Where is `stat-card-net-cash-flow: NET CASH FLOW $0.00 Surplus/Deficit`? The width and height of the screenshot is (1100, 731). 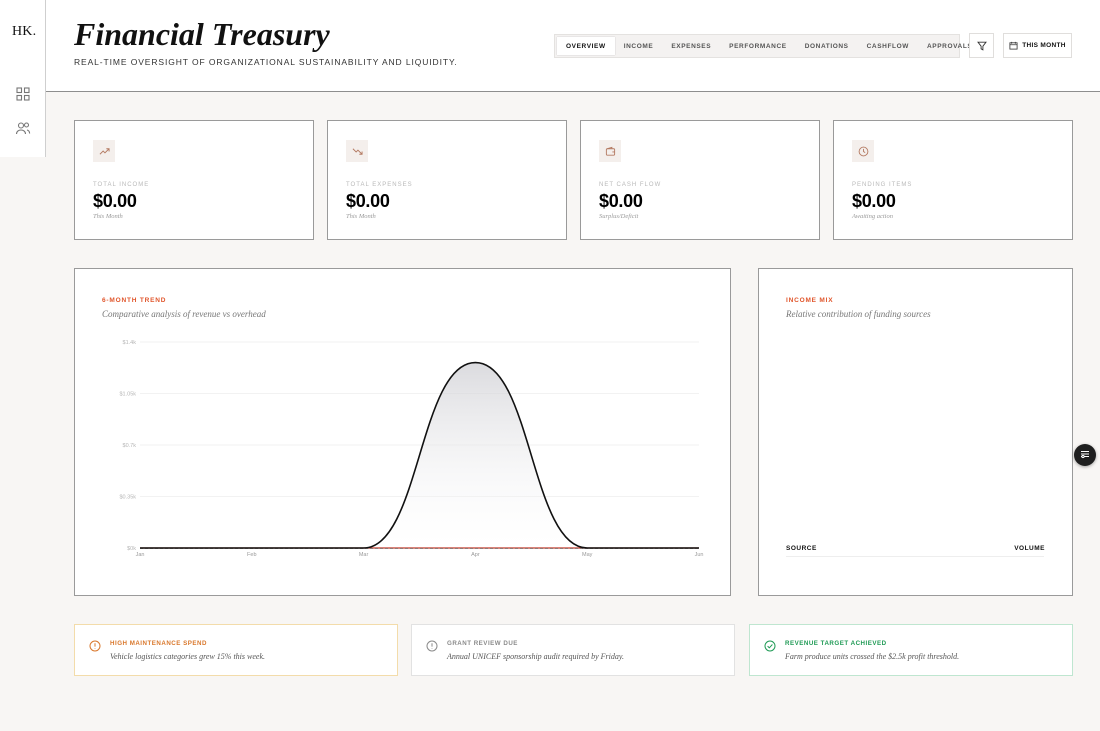
stat-card-net-cash-flow: NET CASH FLOW $0.00 Surplus/Deficit is located at coordinates (700, 180).